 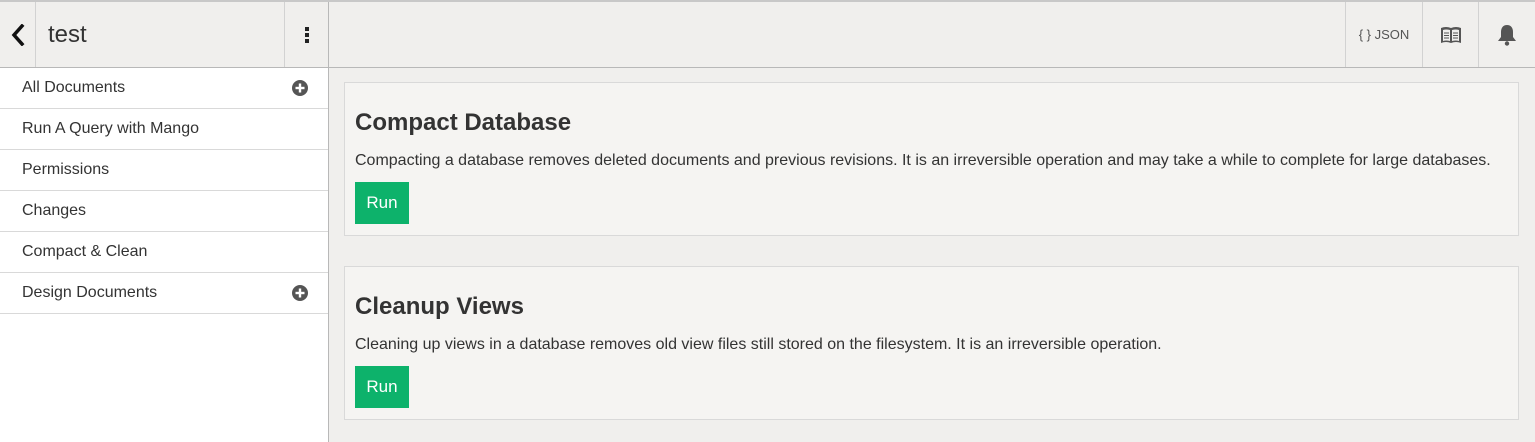 What do you see at coordinates (110, 128) in the screenshot?
I see `sidebar-item-label: Run A Query with Mango` at bounding box center [110, 128].